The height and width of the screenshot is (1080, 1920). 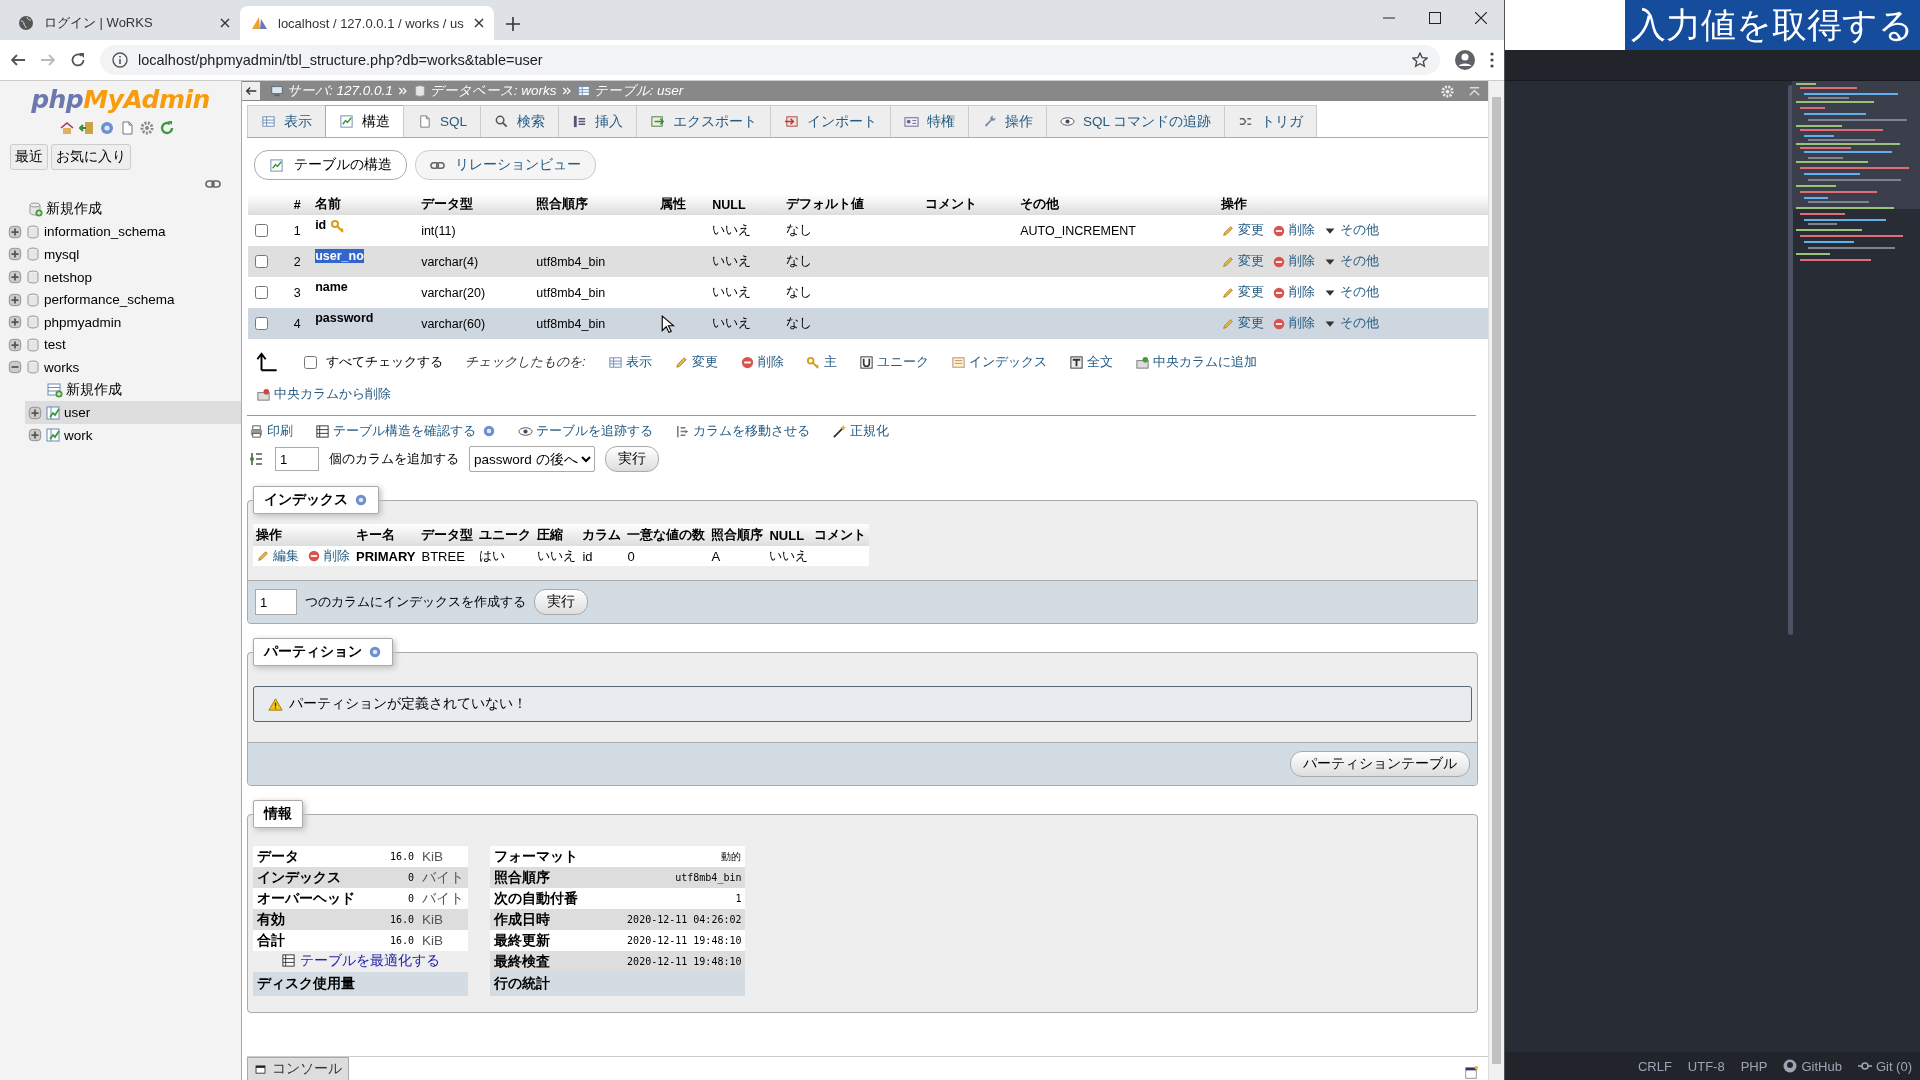 What do you see at coordinates (1380, 764) in the screenshot?
I see `partition-button: パーティションテーブル` at bounding box center [1380, 764].